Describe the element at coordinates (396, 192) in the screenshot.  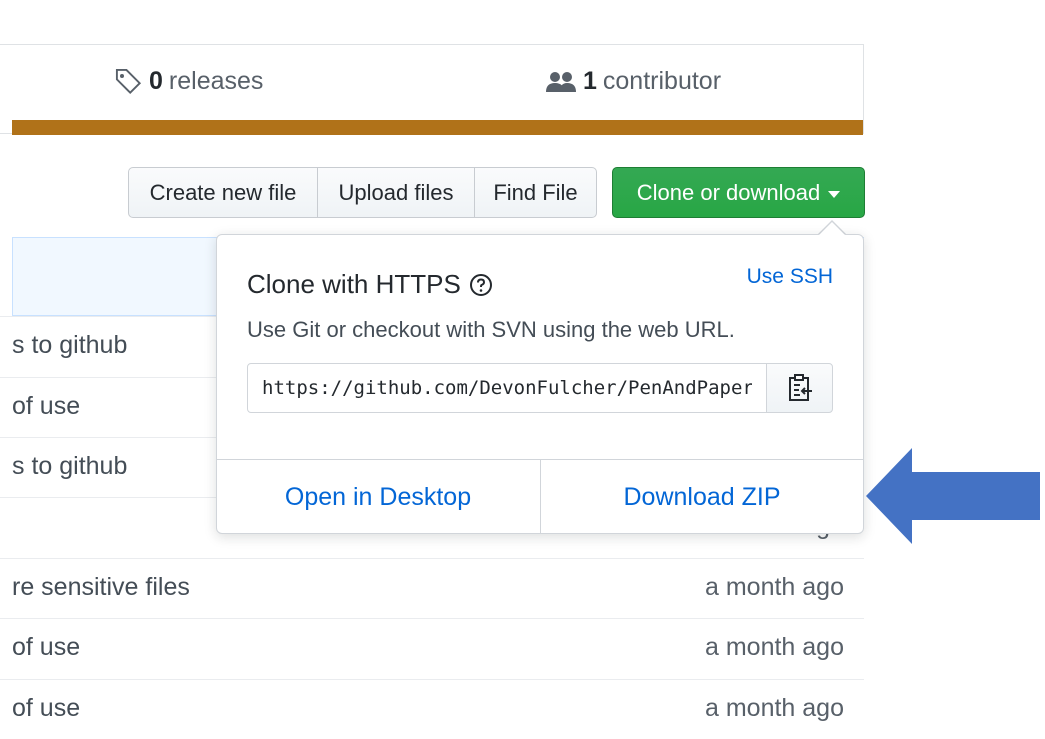
I see `upload-files-button: Upload files` at that location.